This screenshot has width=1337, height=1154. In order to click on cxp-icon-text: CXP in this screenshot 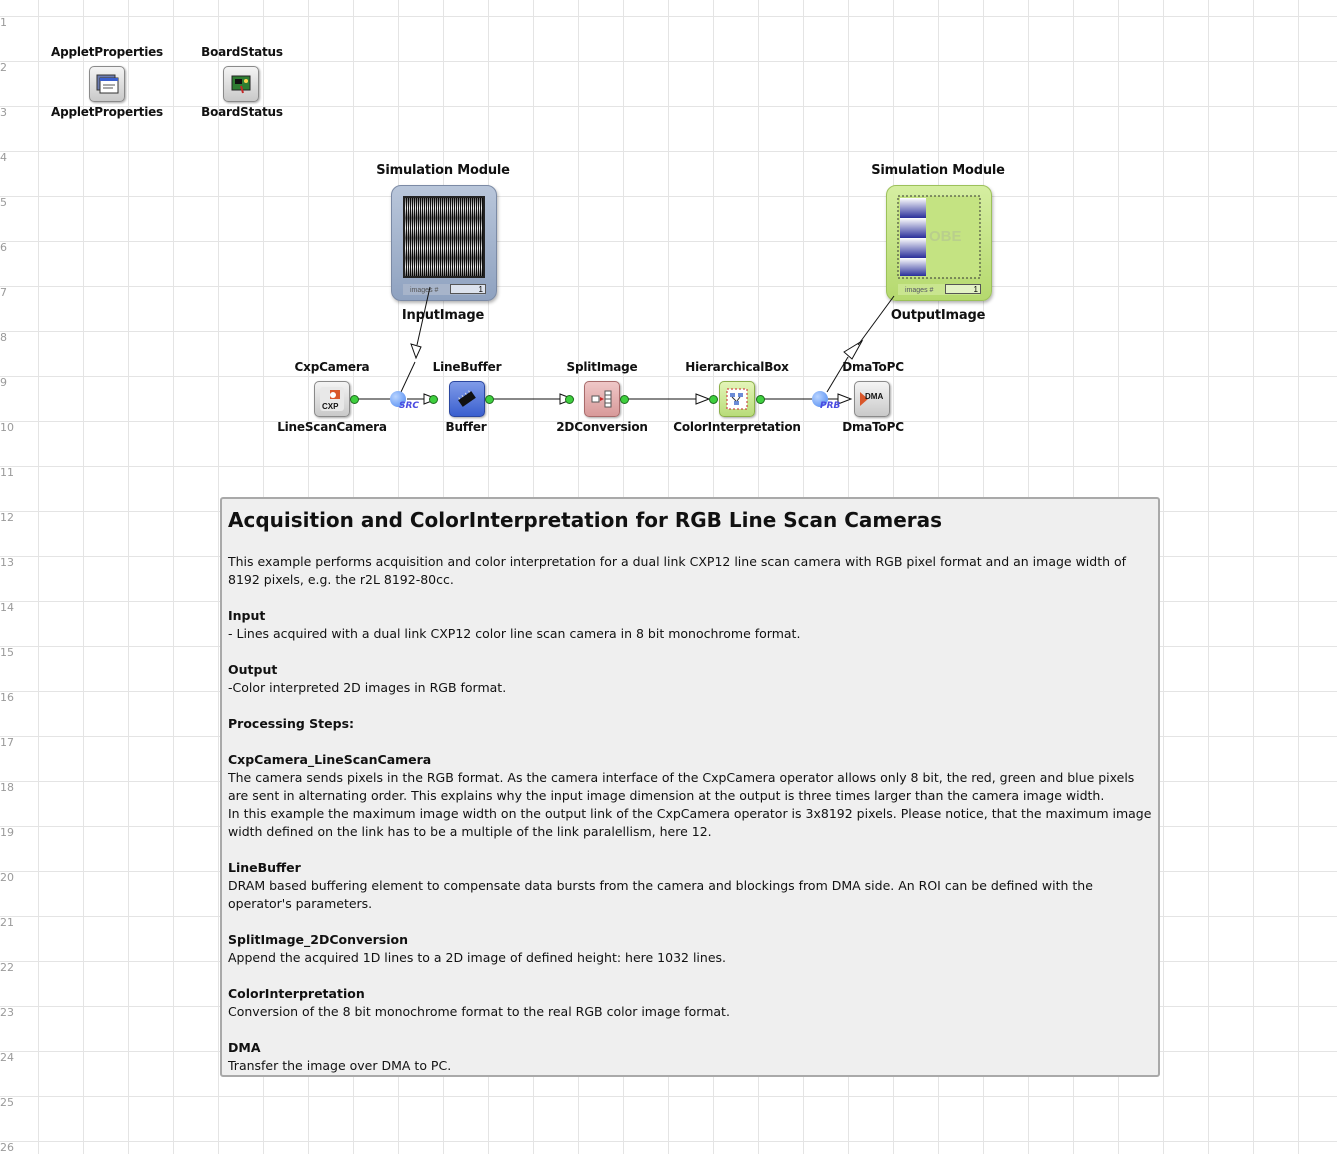, I will do `click(330, 406)`.